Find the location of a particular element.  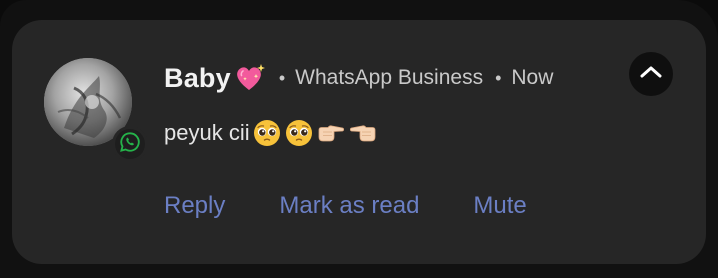

hand-pointing-right-icon is located at coordinates (331, 133).